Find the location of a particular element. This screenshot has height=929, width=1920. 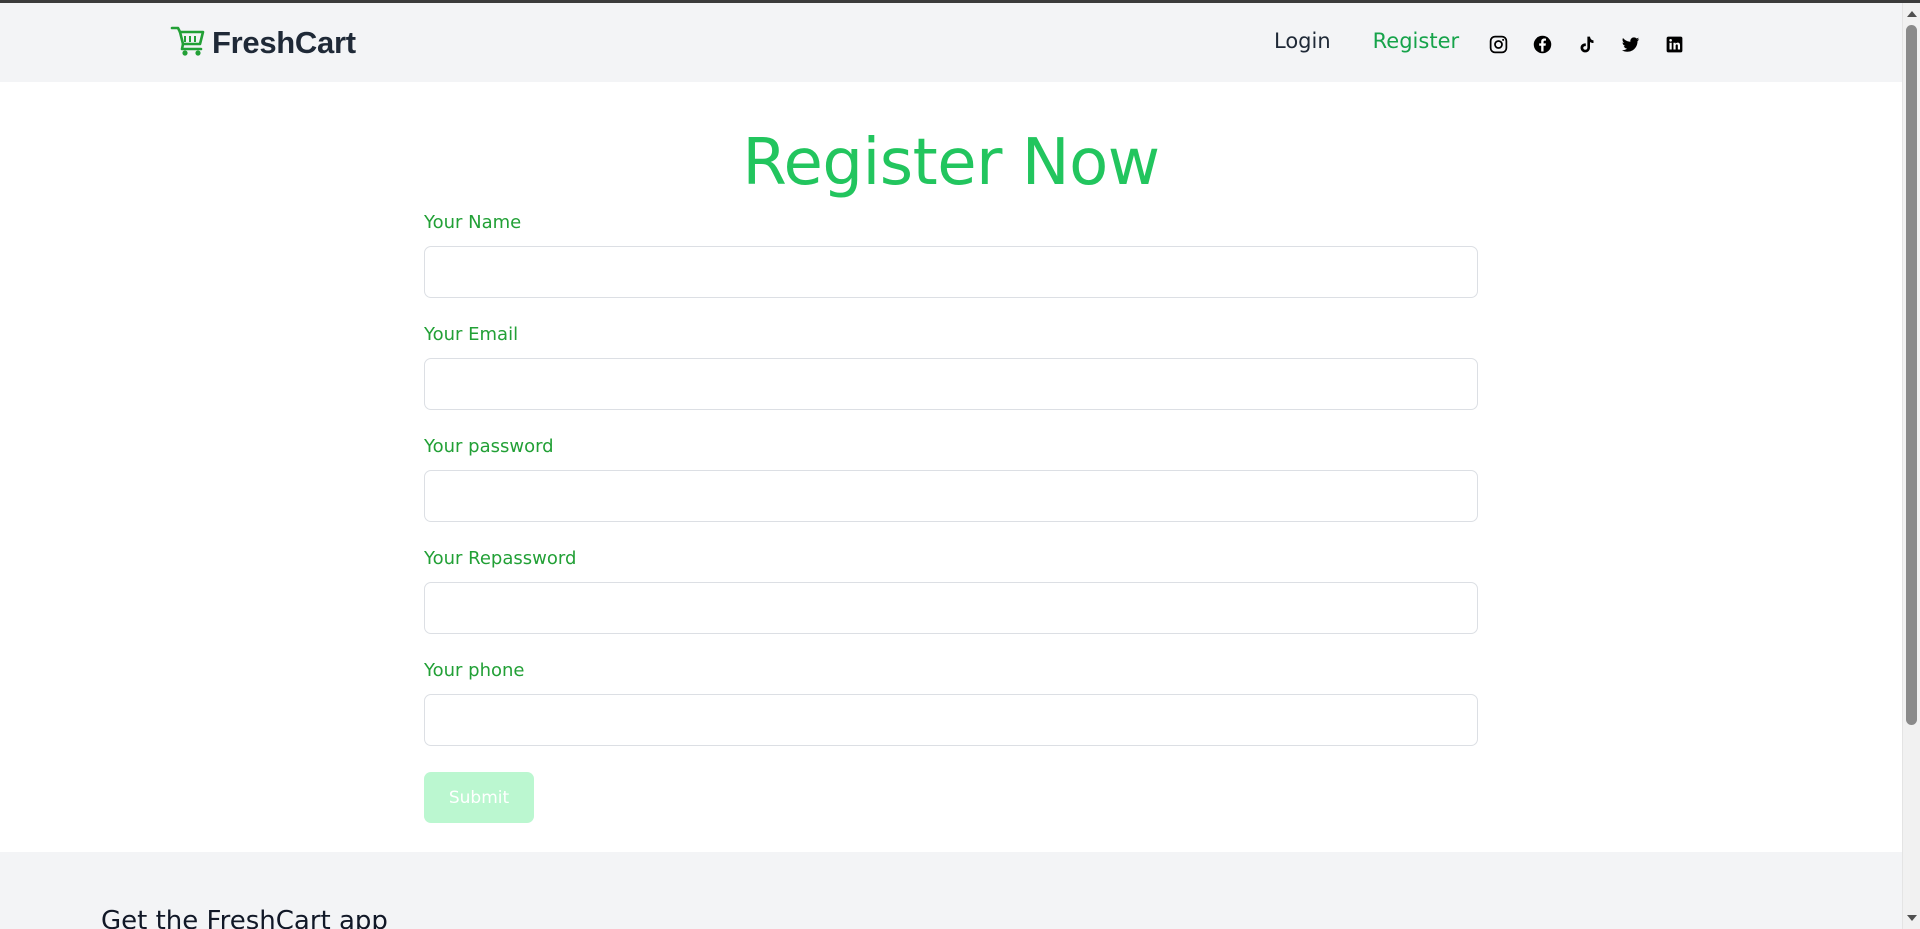

nav-links: Login Register is located at coordinates (1387, 41).